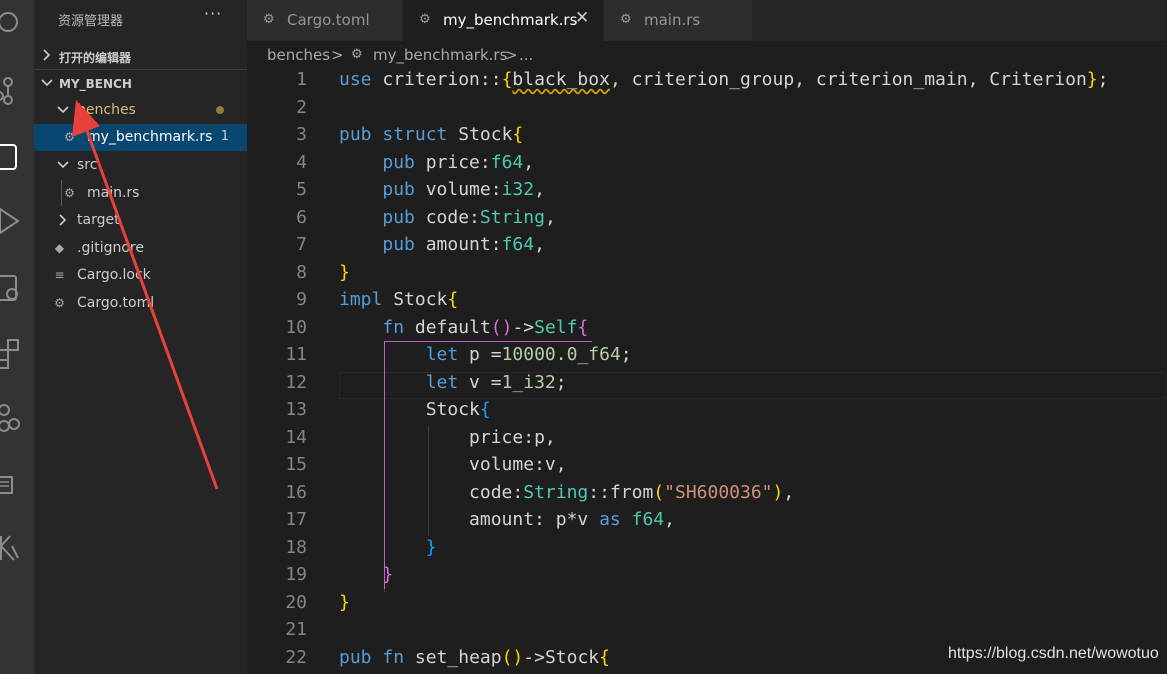 The image size is (1167, 674). I want to click on tree-item-label: Cargo.lock, so click(114, 275).